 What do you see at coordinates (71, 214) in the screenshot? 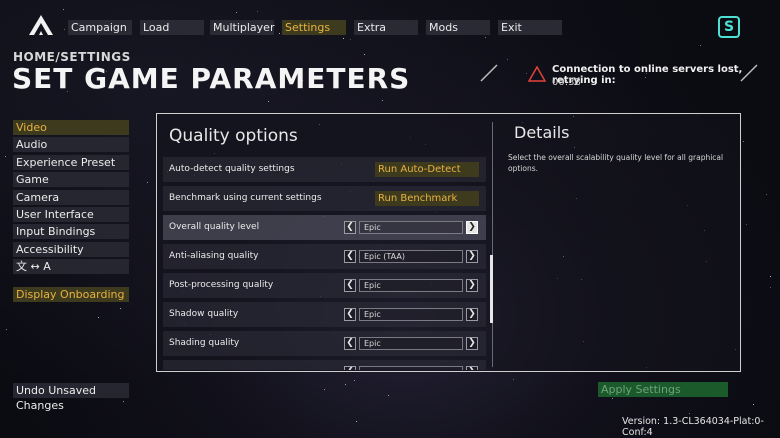
I see `sidebar-item-user-interface: User Interface` at bounding box center [71, 214].